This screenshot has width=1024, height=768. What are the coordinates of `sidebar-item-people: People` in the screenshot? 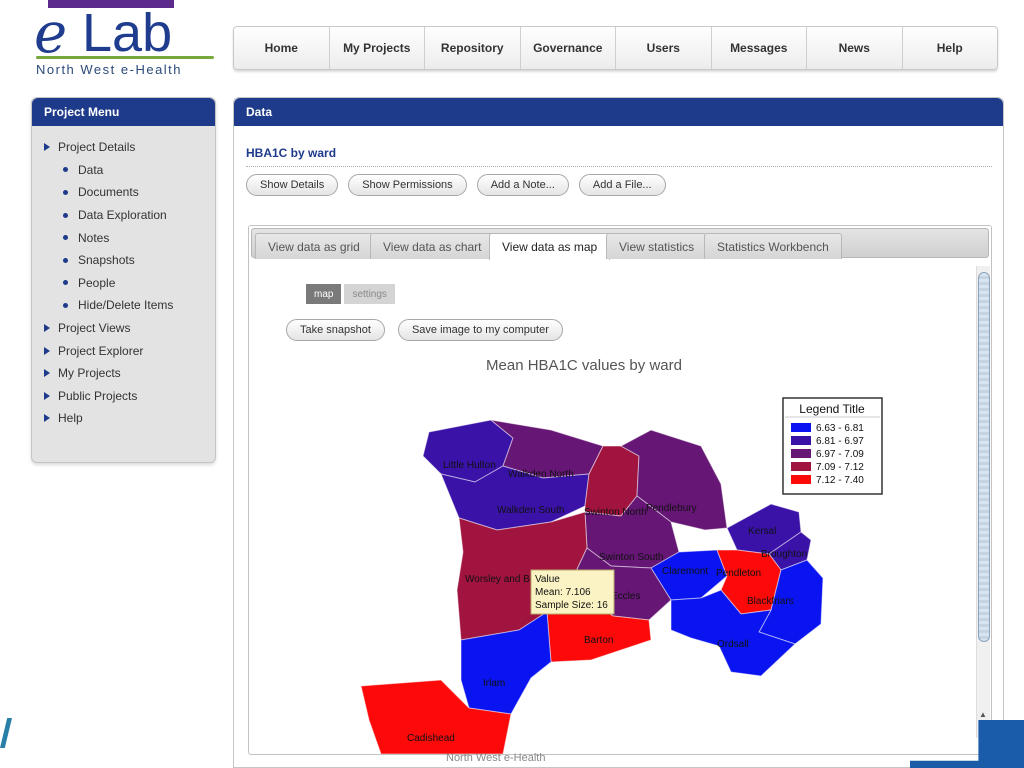 It's located at (123, 283).